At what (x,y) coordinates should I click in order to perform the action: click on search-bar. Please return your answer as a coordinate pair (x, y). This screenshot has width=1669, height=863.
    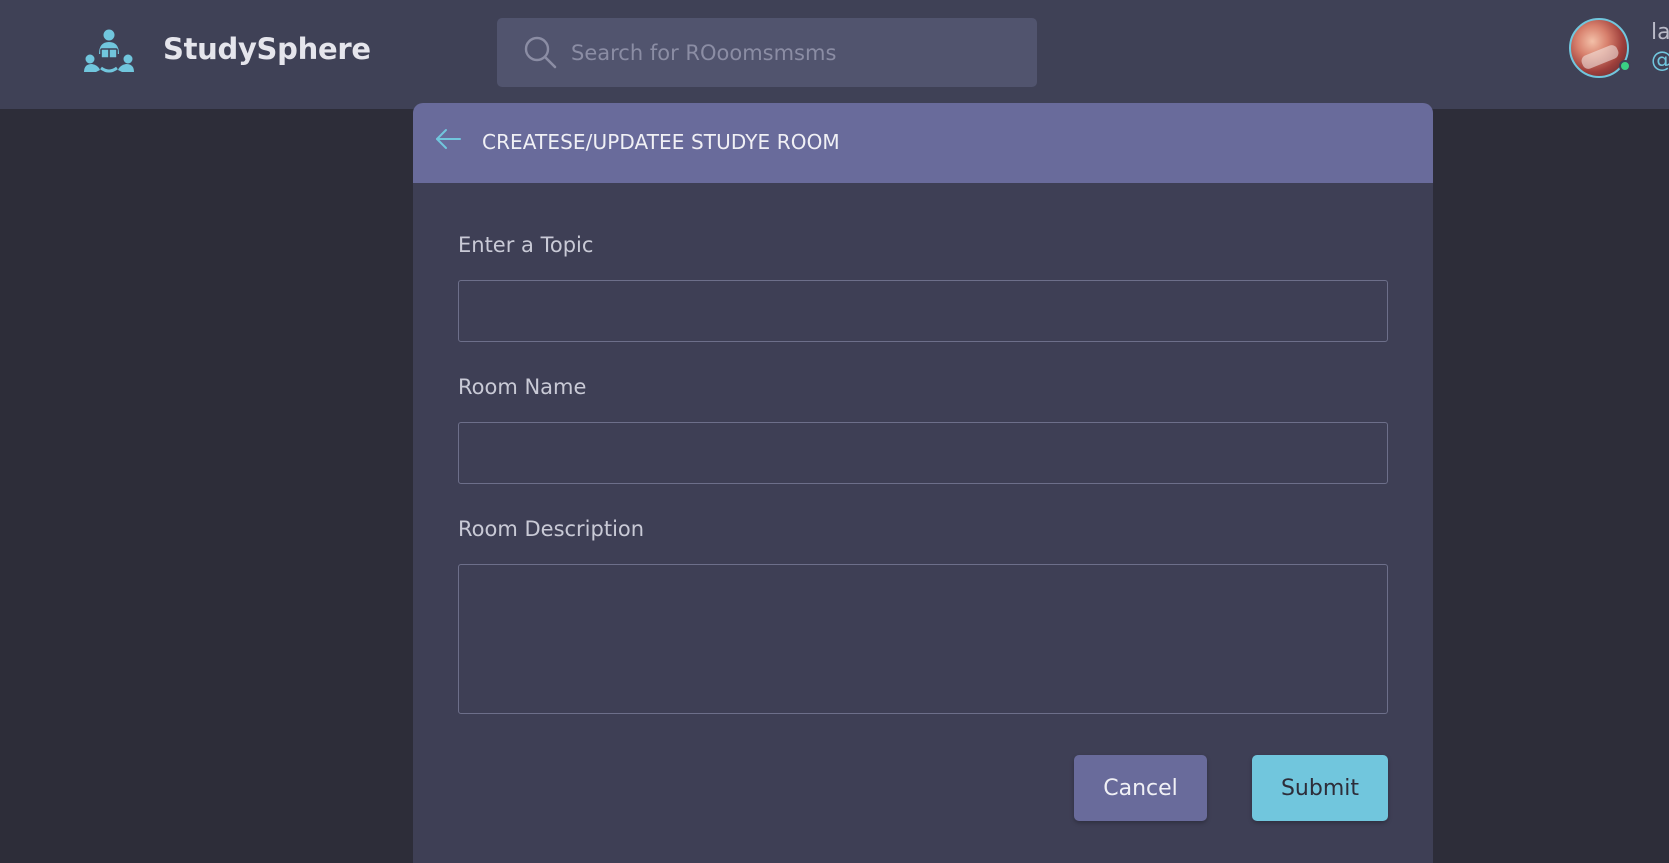
    Looking at the image, I should click on (767, 52).